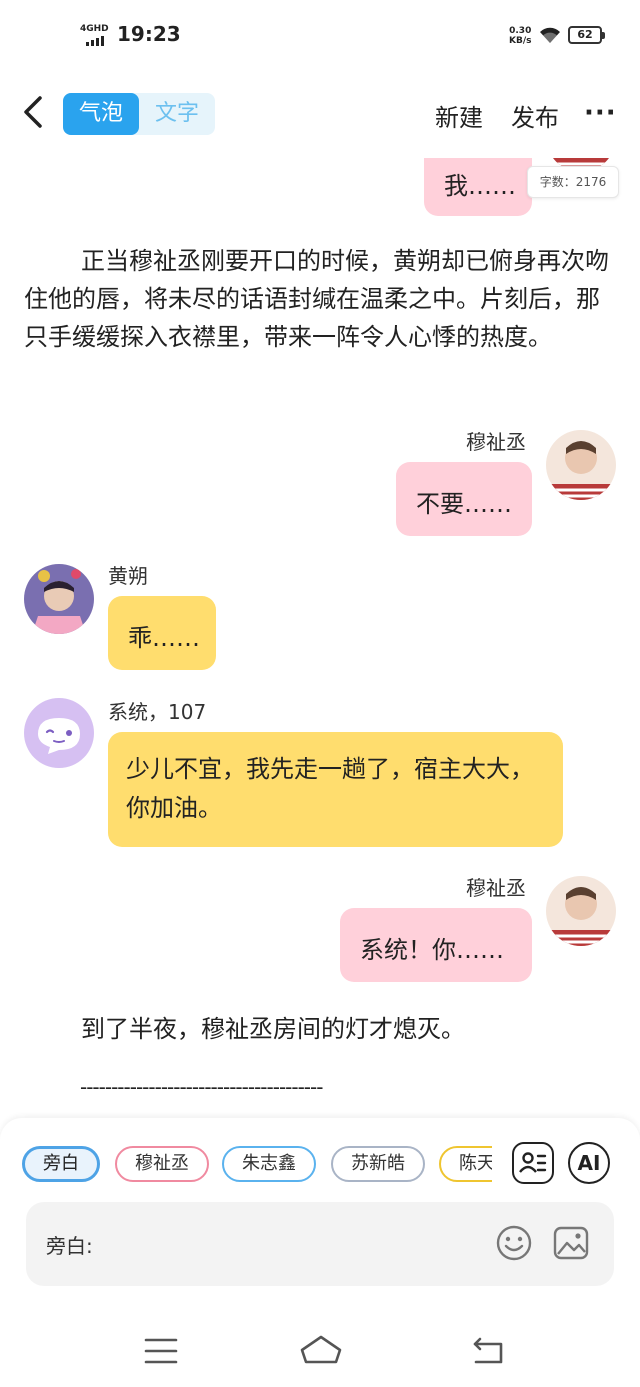 The image size is (640, 1387). Describe the element at coordinates (378, 1164) in the screenshot. I see `chip-su: 苏新皓` at that location.